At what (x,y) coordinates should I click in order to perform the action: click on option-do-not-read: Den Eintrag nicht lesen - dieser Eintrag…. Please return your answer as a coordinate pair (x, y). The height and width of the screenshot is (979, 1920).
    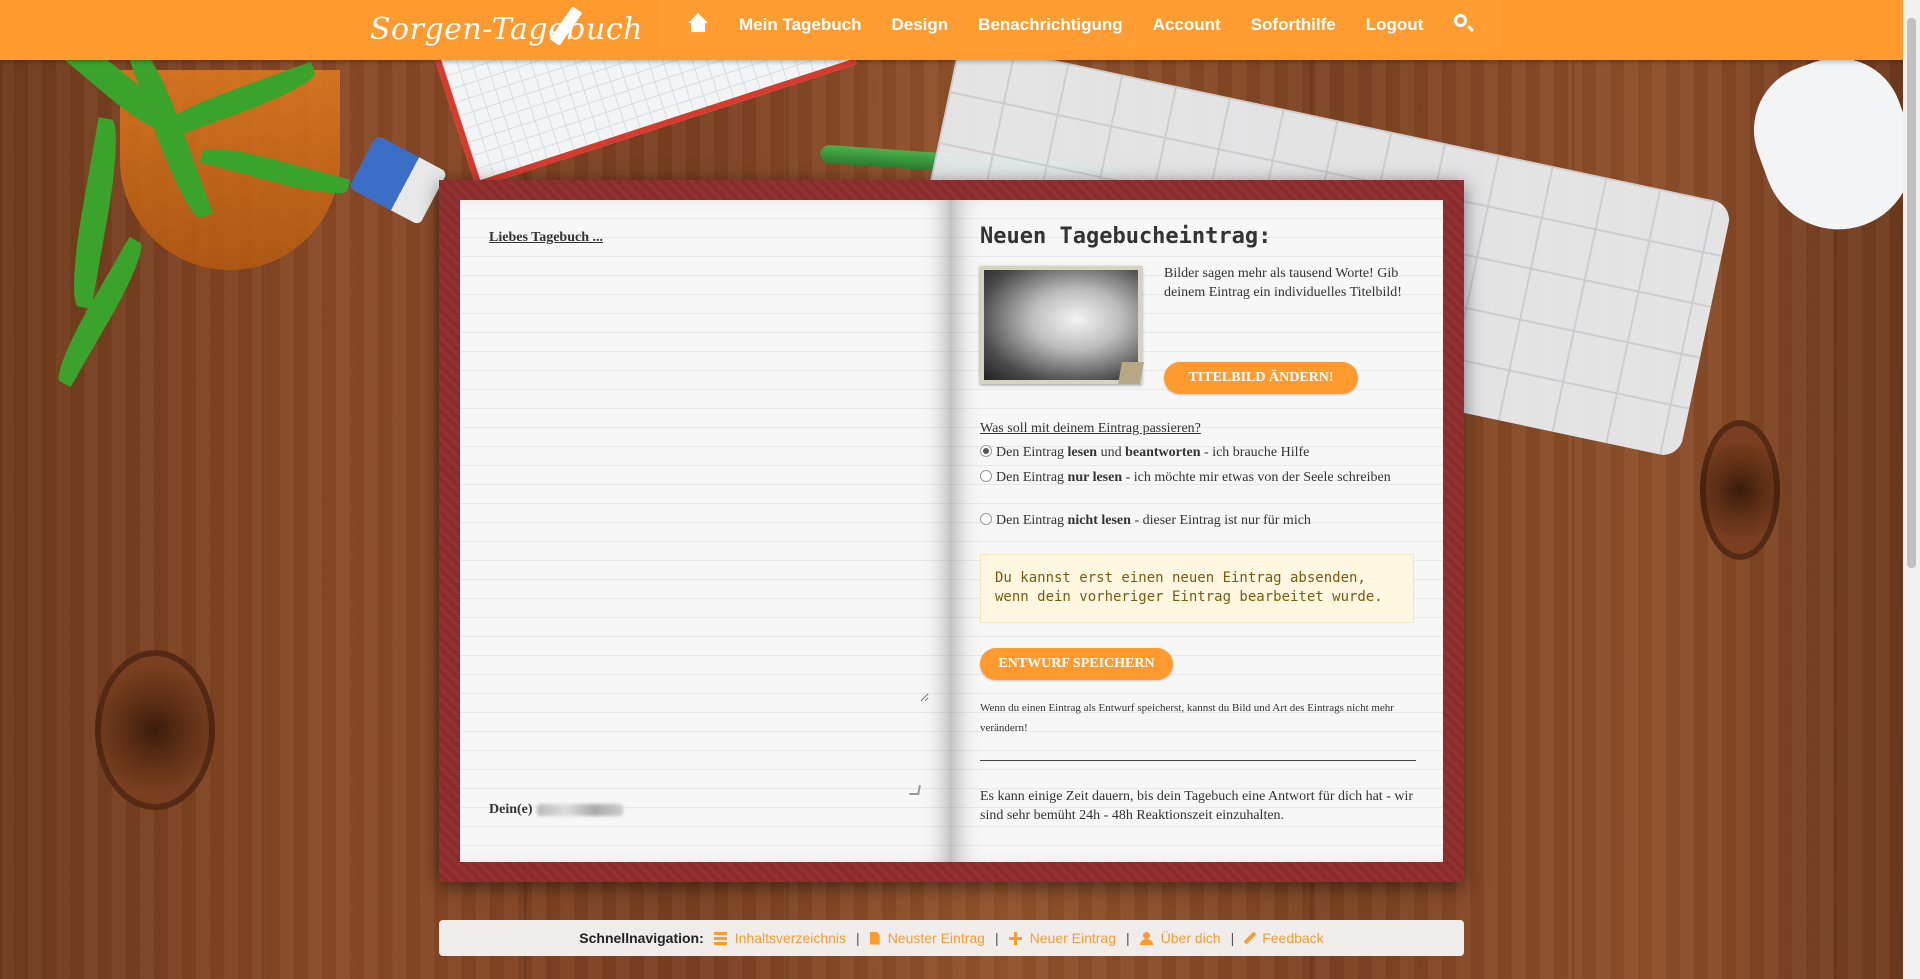
    Looking at the image, I should click on (1200, 520).